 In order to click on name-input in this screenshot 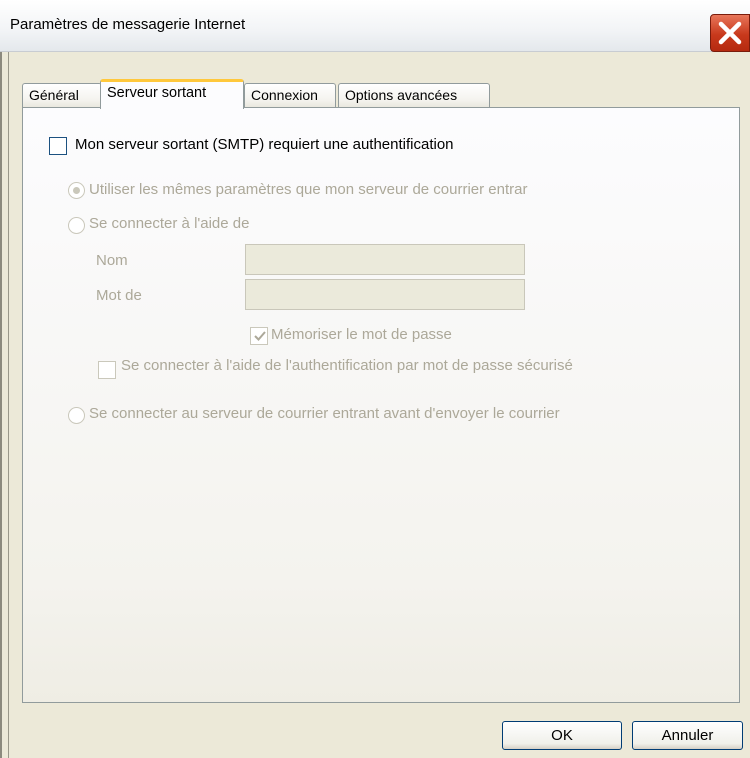, I will do `click(385, 259)`.